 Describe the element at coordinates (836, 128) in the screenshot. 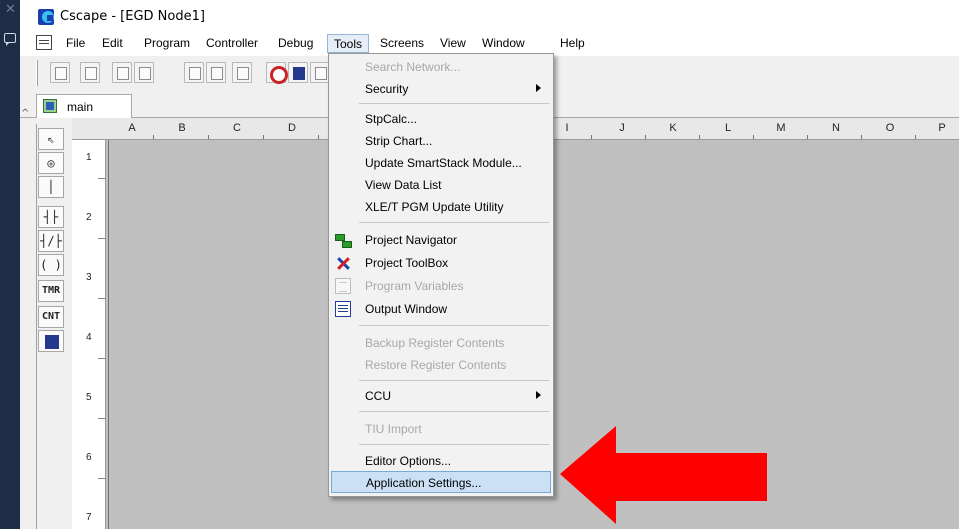

I see `column-label: N` at that location.